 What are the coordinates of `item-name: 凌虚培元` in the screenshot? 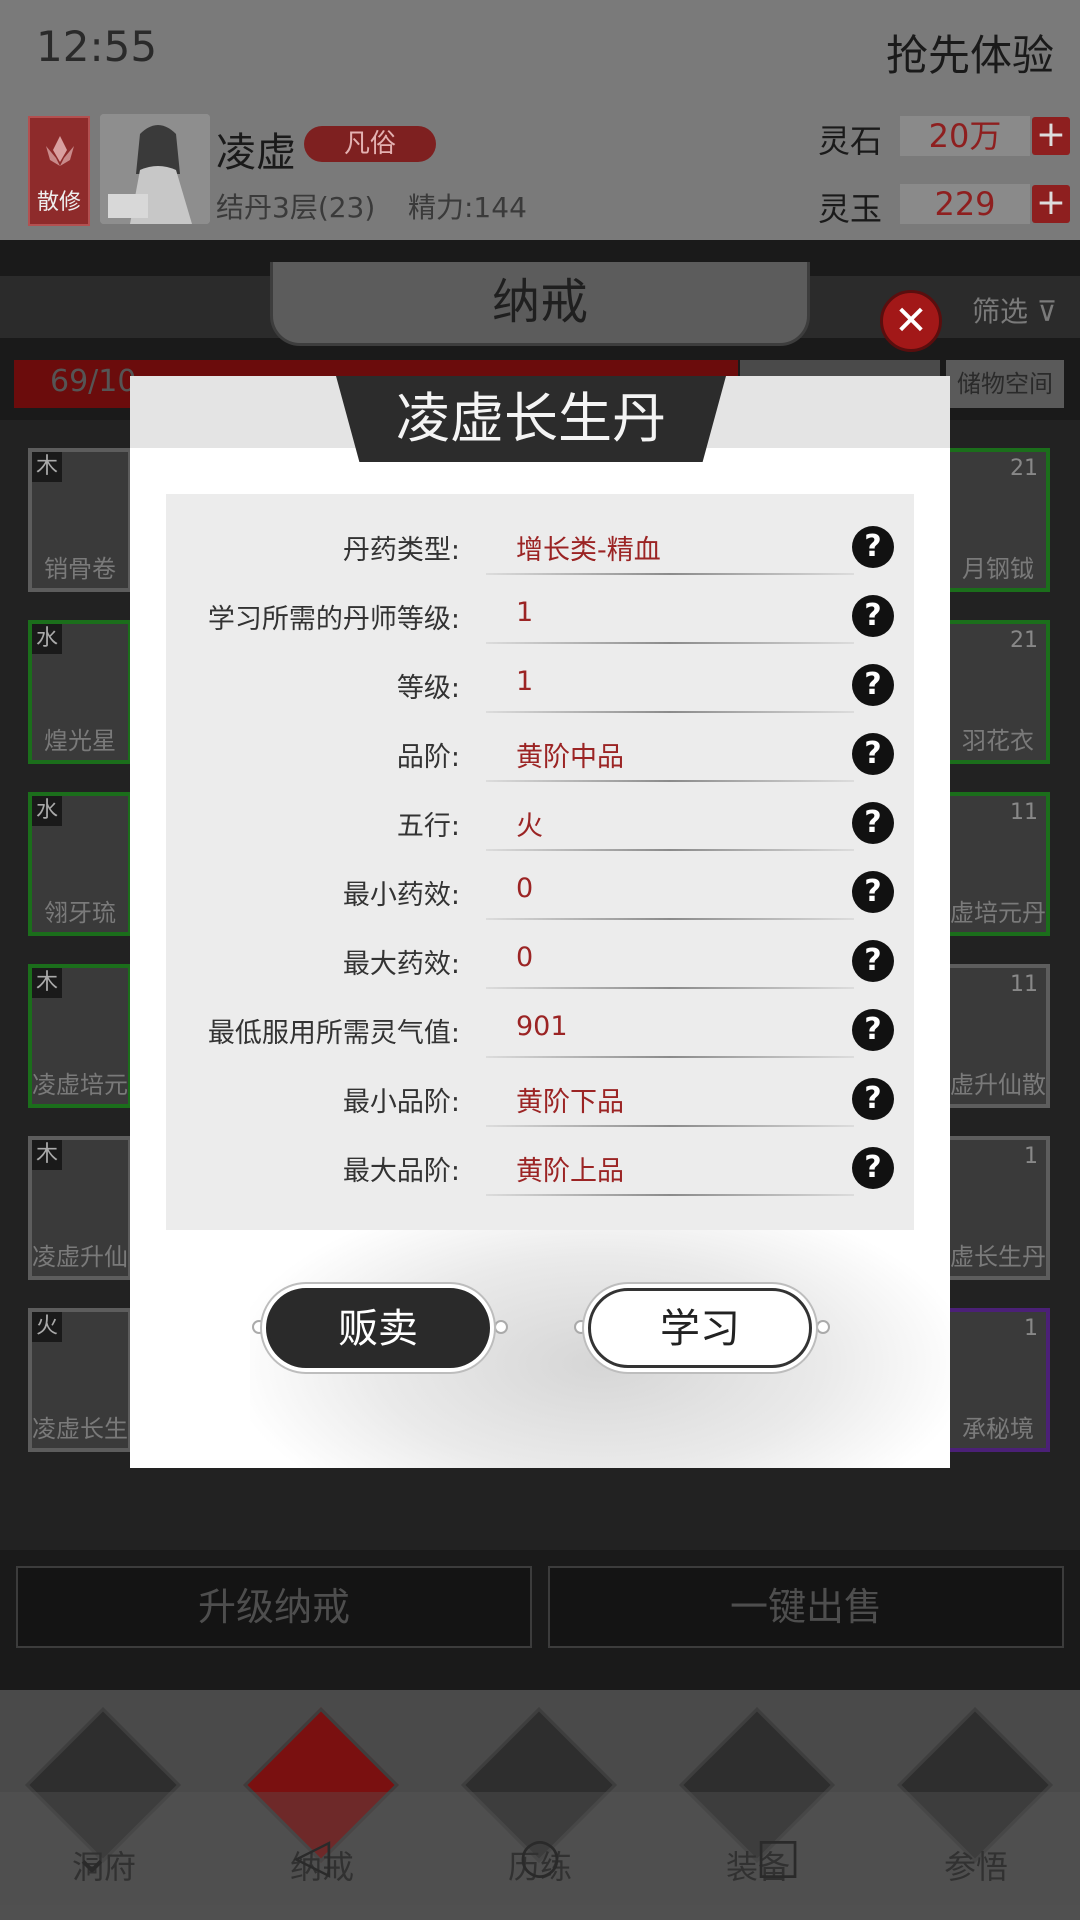 It's located at (80, 1085).